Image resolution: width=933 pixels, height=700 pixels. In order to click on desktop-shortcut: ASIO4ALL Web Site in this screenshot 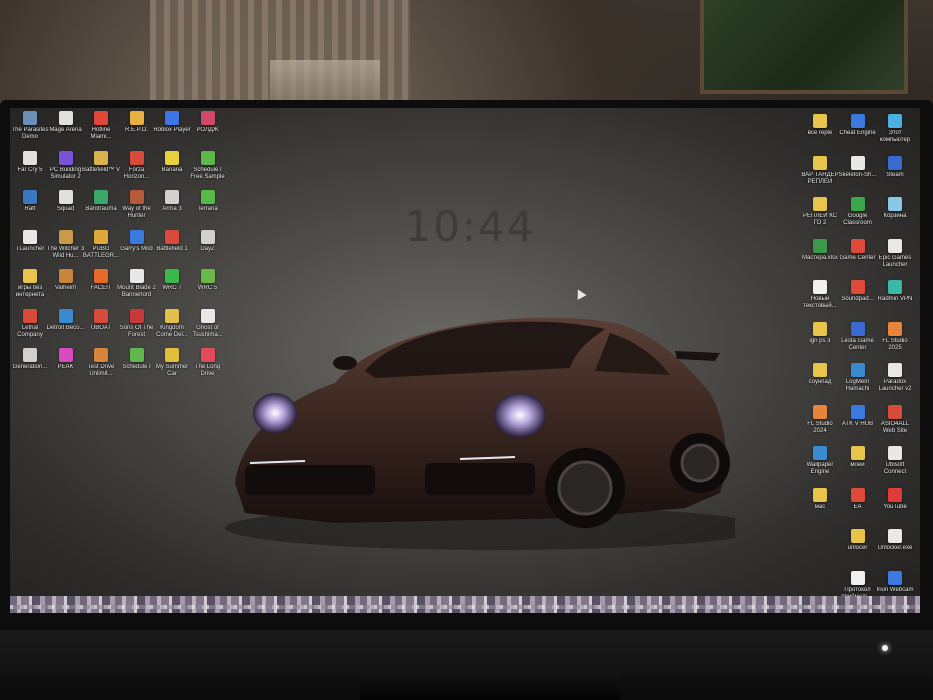, I will do `click(895, 419)`.